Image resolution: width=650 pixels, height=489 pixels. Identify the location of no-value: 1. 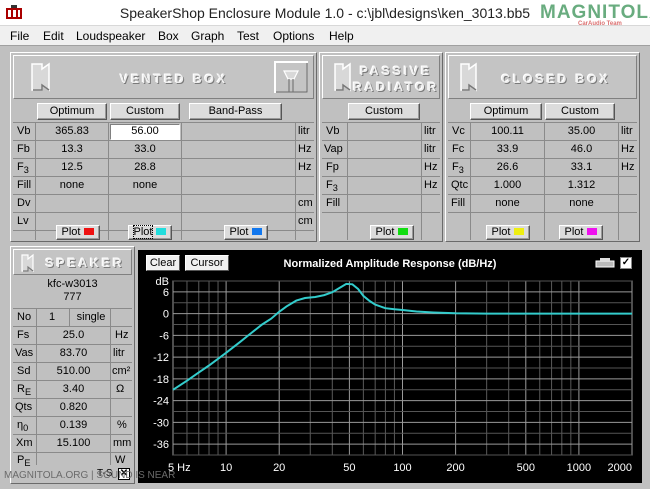
(52, 317).